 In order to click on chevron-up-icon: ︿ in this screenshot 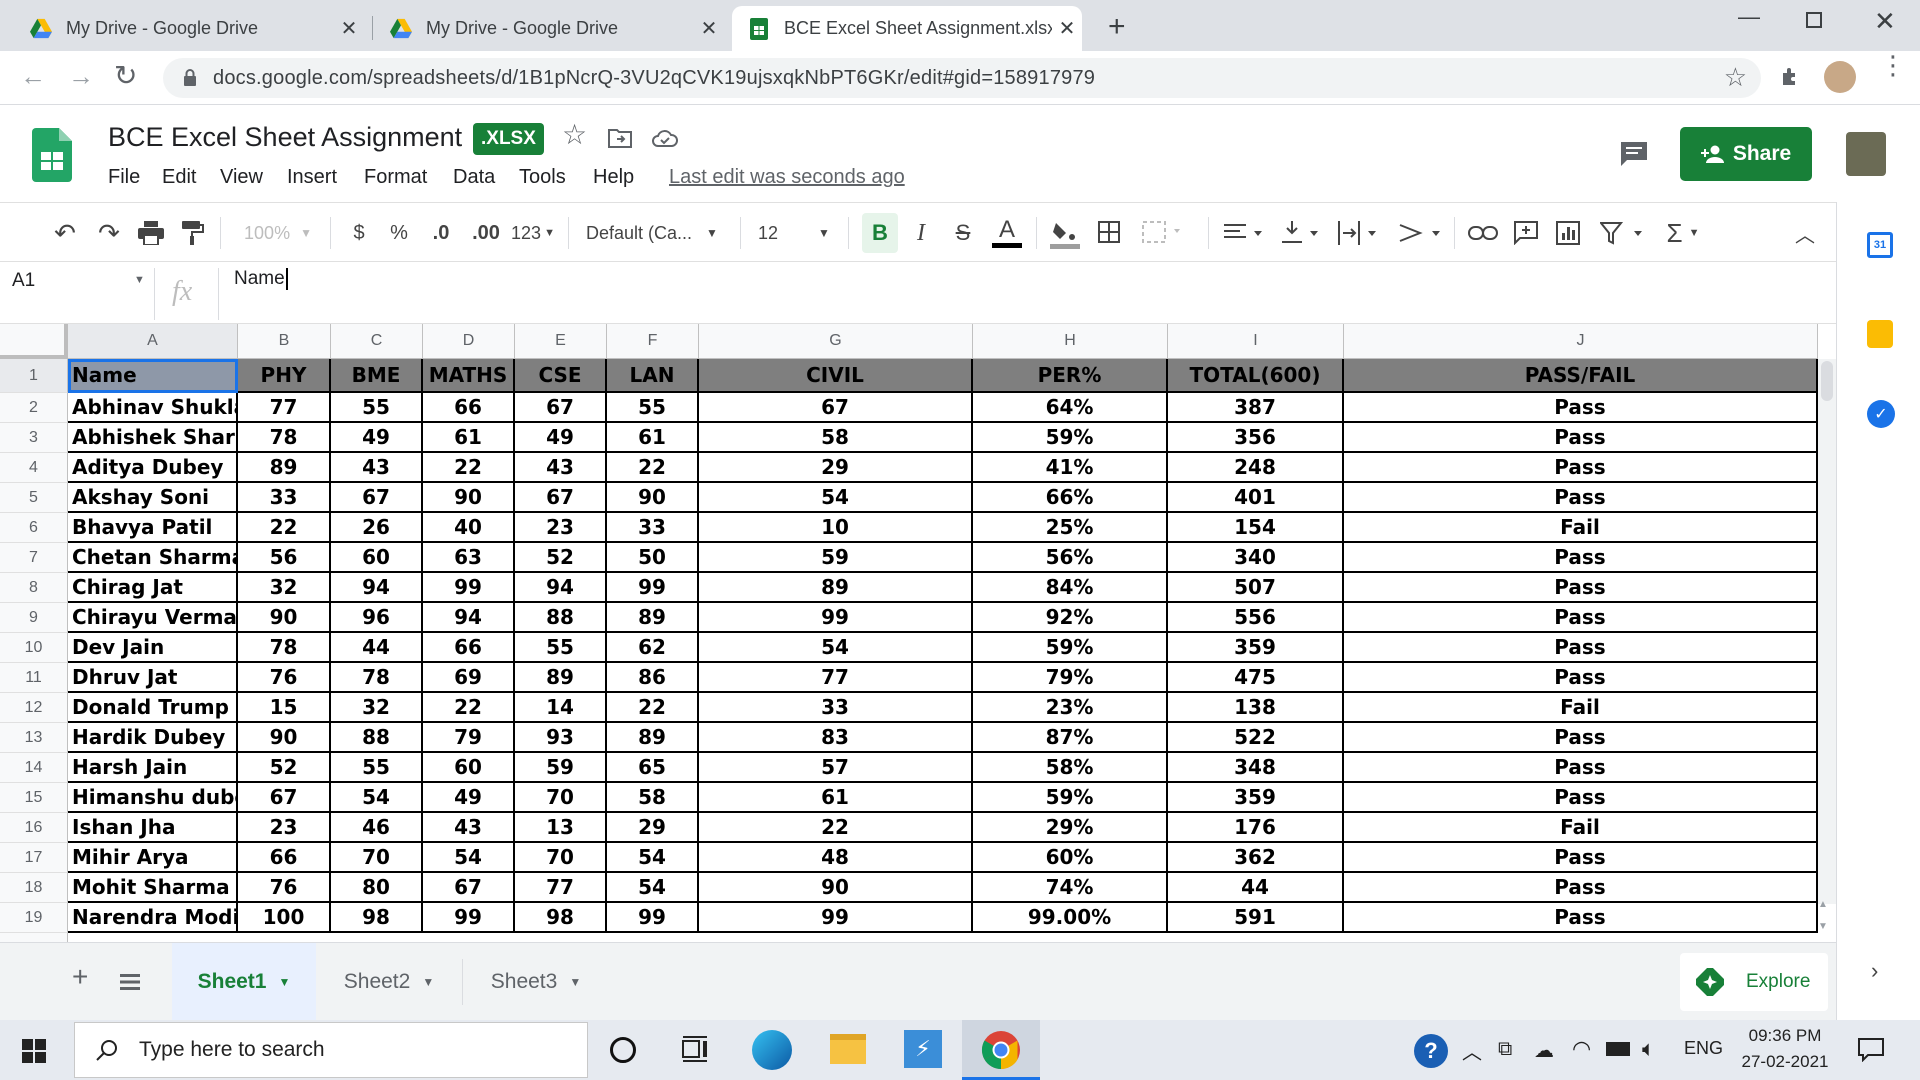, I will do `click(1472, 1050)`.